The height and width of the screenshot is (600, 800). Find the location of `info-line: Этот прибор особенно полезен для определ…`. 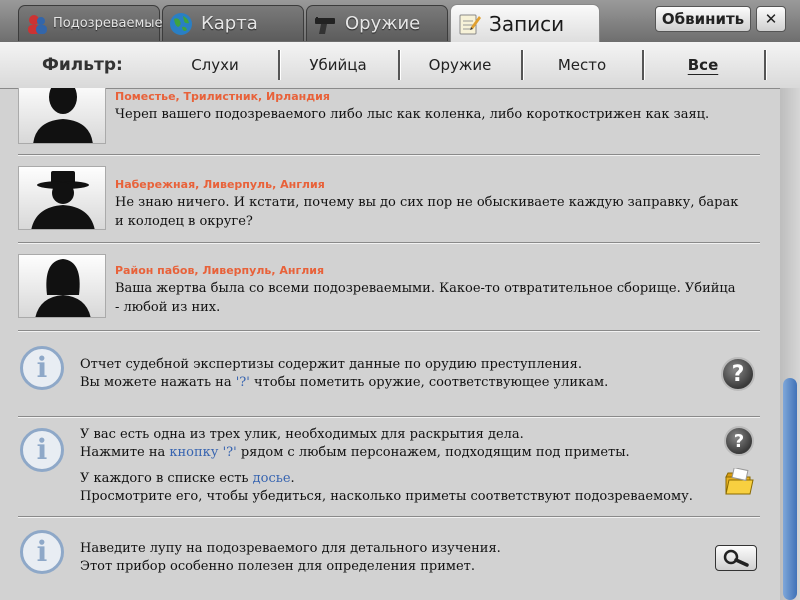

info-line: Этот прибор особенно полезен для определ… is located at coordinates (278, 566).